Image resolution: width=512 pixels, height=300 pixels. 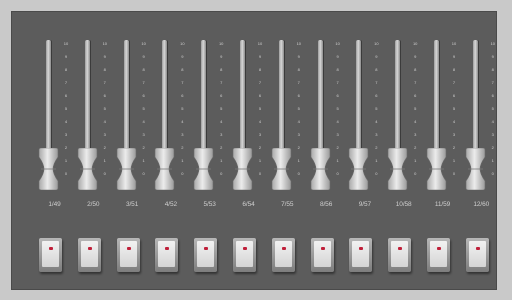 I want to click on channel-label: 6/54, so click(x=248, y=204).